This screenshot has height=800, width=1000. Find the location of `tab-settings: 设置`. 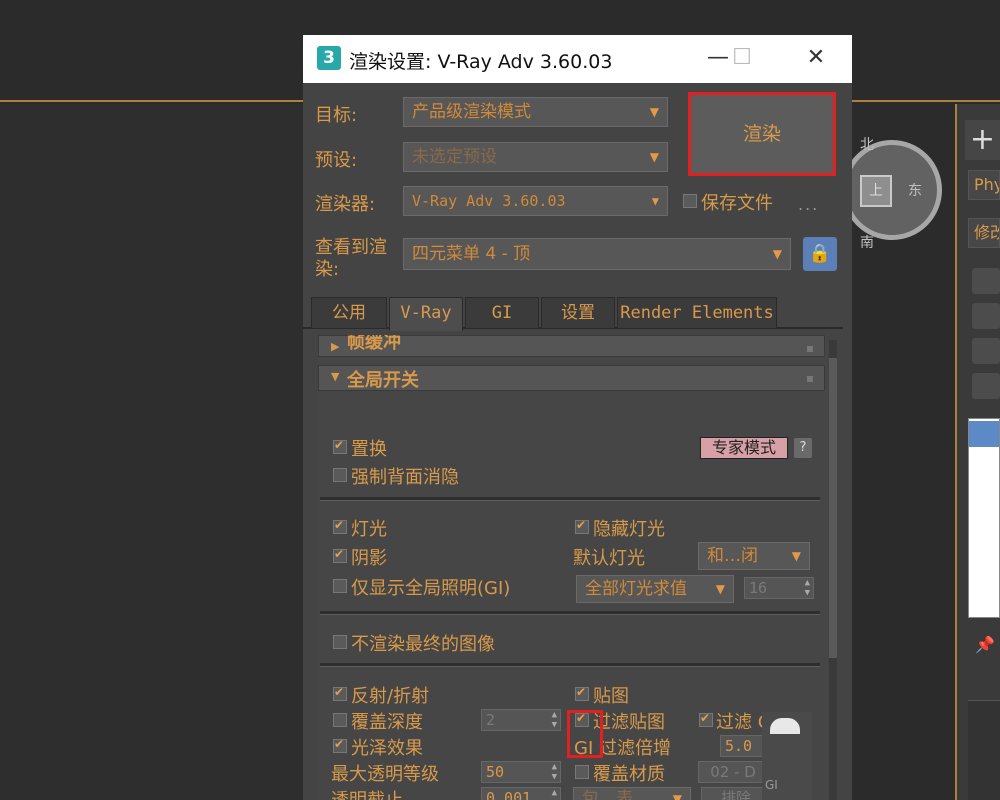

tab-settings: 设置 is located at coordinates (578, 313).